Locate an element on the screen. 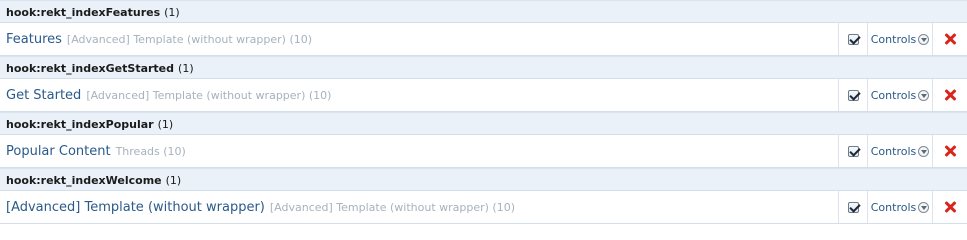 The image size is (967, 240). item-title-link: Get Started is located at coordinates (43, 95).